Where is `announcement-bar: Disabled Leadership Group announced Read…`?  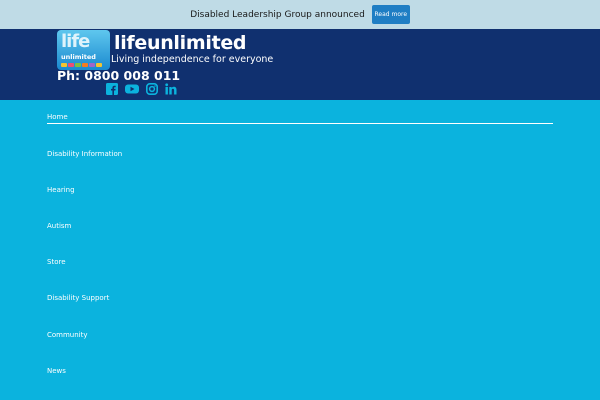 announcement-bar: Disabled Leadership Group announced Read… is located at coordinates (300, 14).